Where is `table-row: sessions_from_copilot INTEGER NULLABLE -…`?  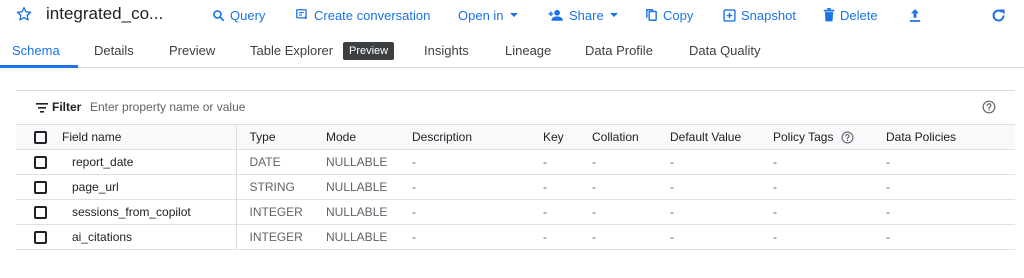
table-row: sessions_from_copilot INTEGER NULLABLE -… is located at coordinates (515, 212).